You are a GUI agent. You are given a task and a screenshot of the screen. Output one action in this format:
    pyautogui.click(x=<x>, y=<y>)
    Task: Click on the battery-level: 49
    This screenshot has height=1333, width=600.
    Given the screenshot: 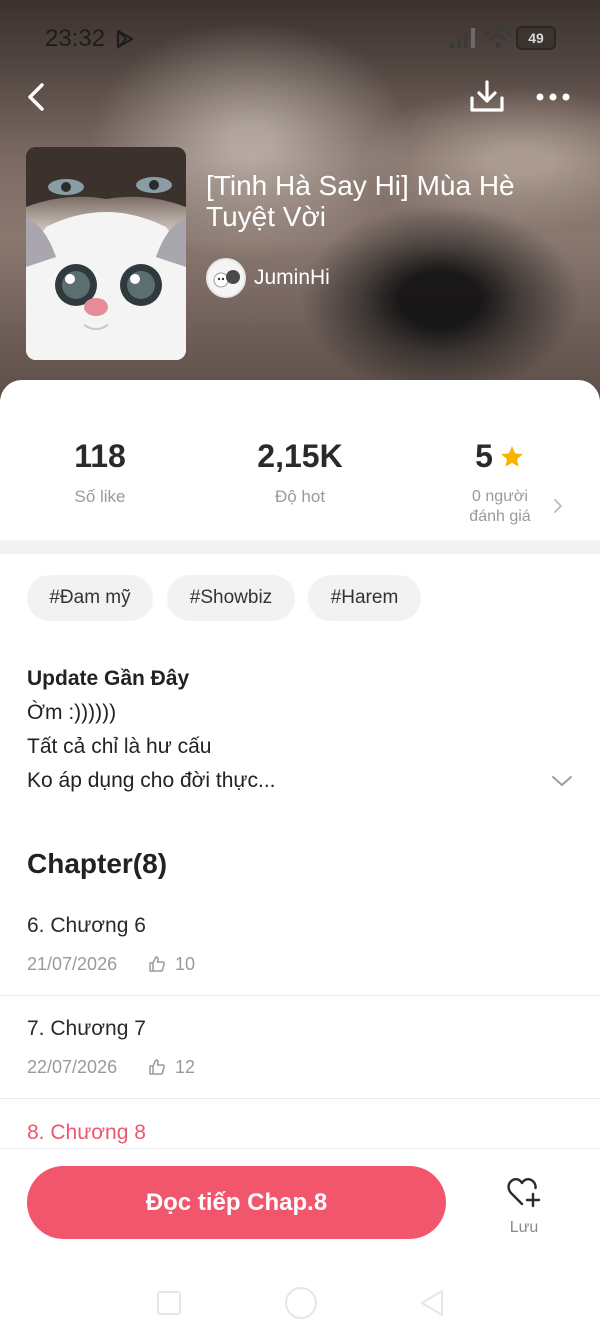 What is the action you would take?
    pyautogui.click(x=536, y=38)
    